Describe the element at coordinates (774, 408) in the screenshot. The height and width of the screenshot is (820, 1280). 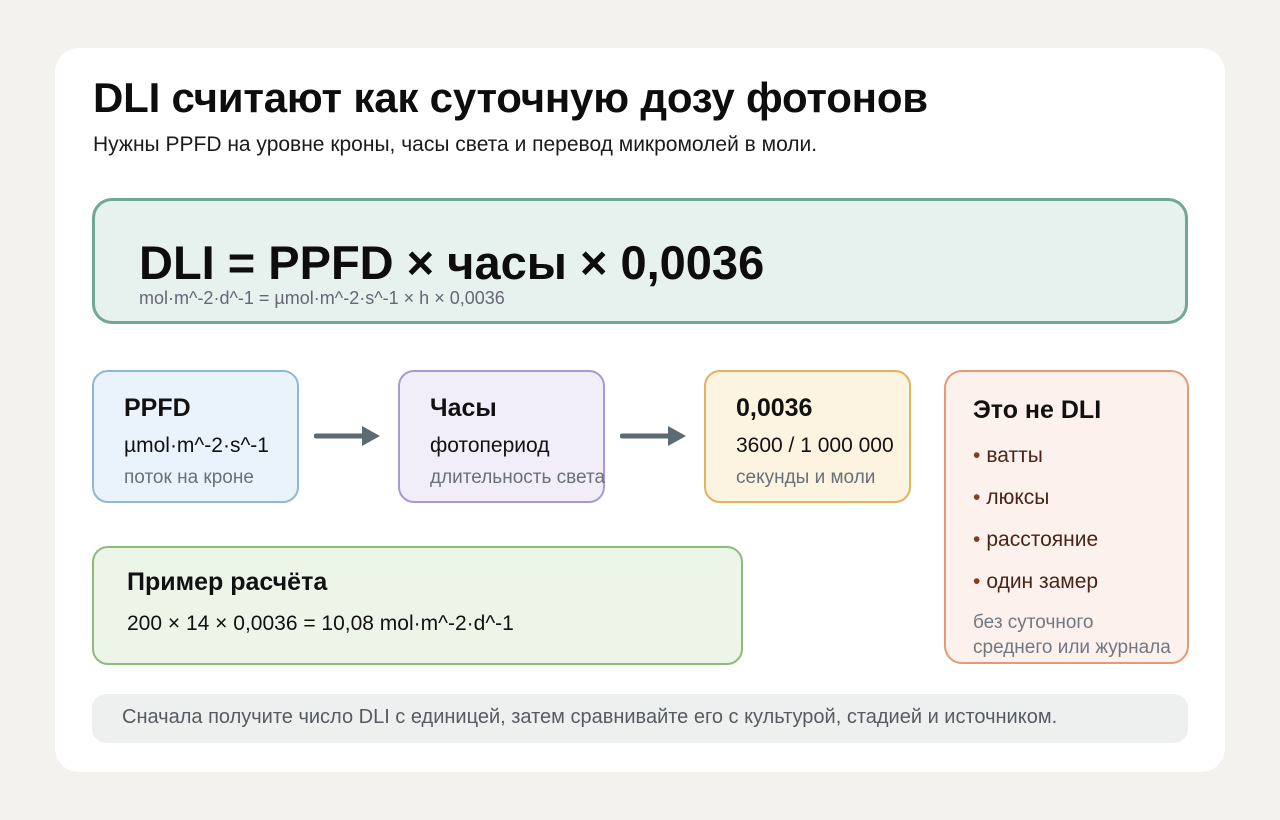
I see `step-constant-heading: 0,0036` at that location.